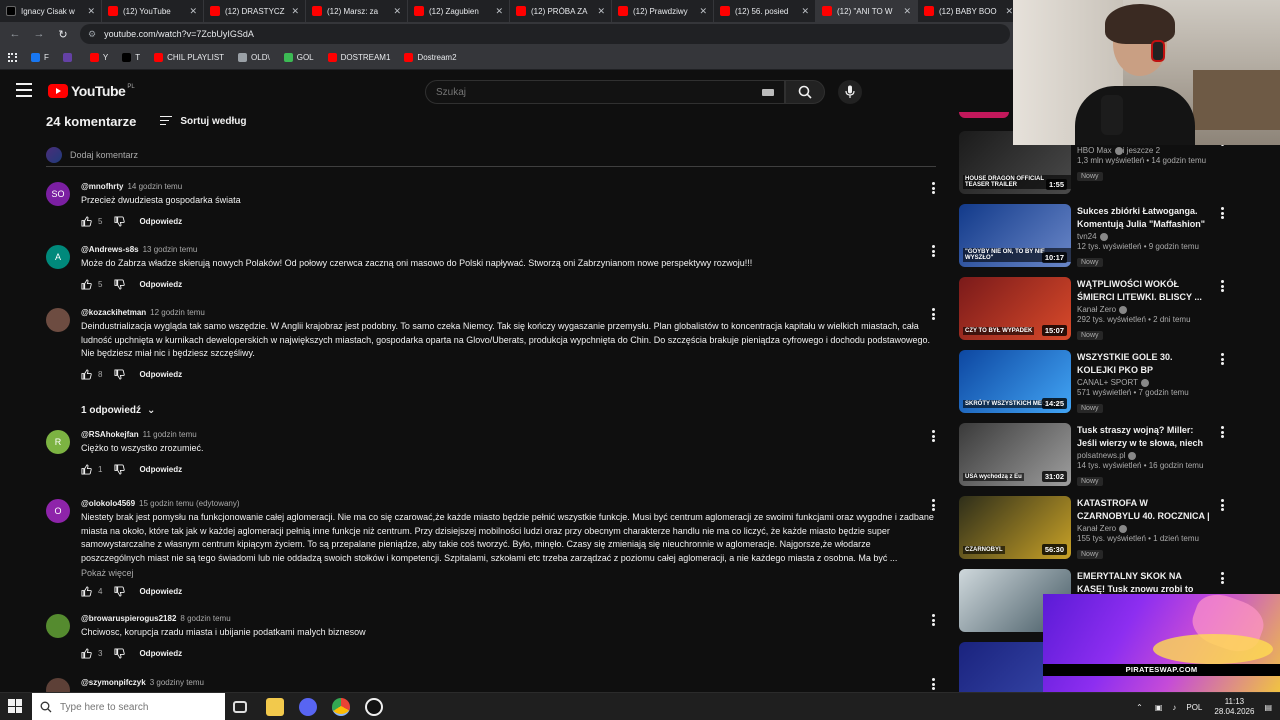 This screenshot has width=1280, height=720. I want to click on browser-tab: (12) YouTube ✕, so click(153, 11).